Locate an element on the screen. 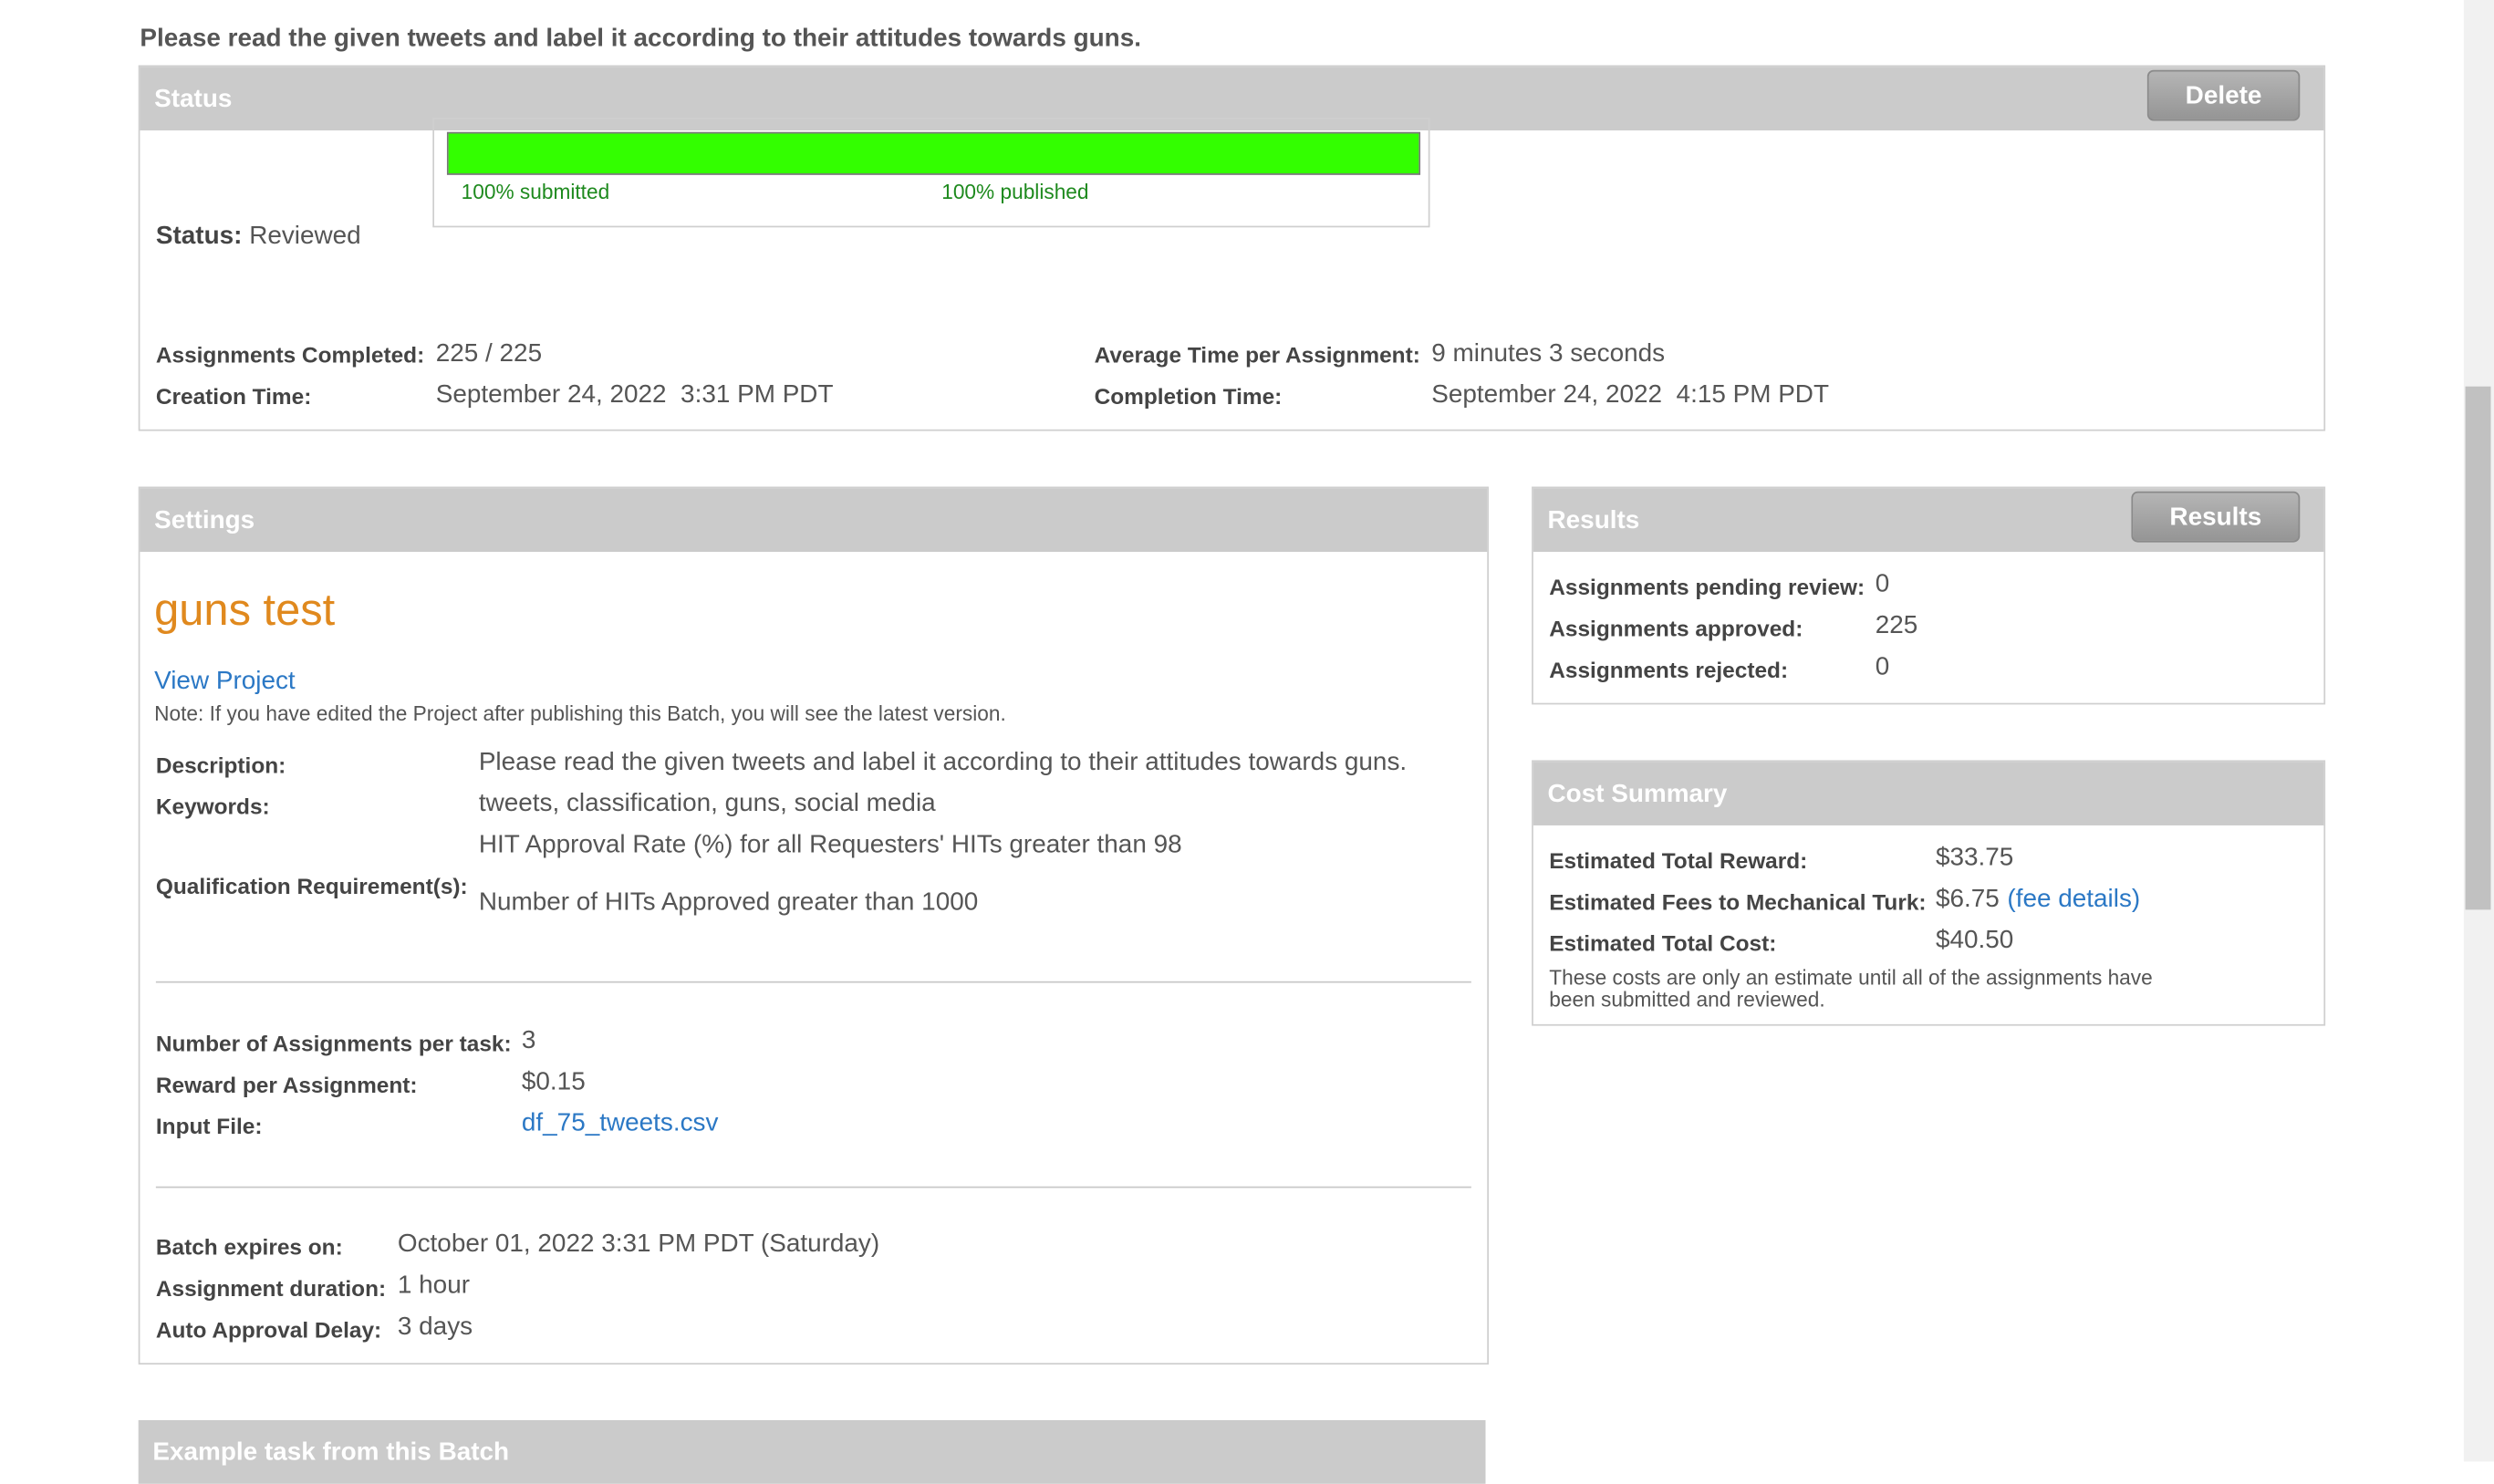 Image resolution: width=2494 pixels, height=1484 pixels. input-file-label: Input File: is located at coordinates (209, 1126).